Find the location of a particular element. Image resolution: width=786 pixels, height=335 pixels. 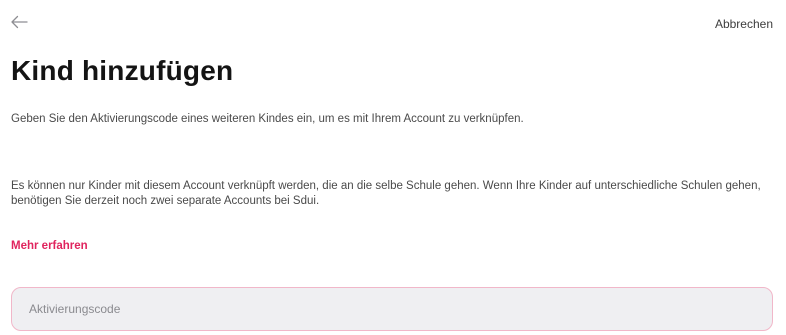

learn-more-link: Mehr erfahren is located at coordinates (49, 246).